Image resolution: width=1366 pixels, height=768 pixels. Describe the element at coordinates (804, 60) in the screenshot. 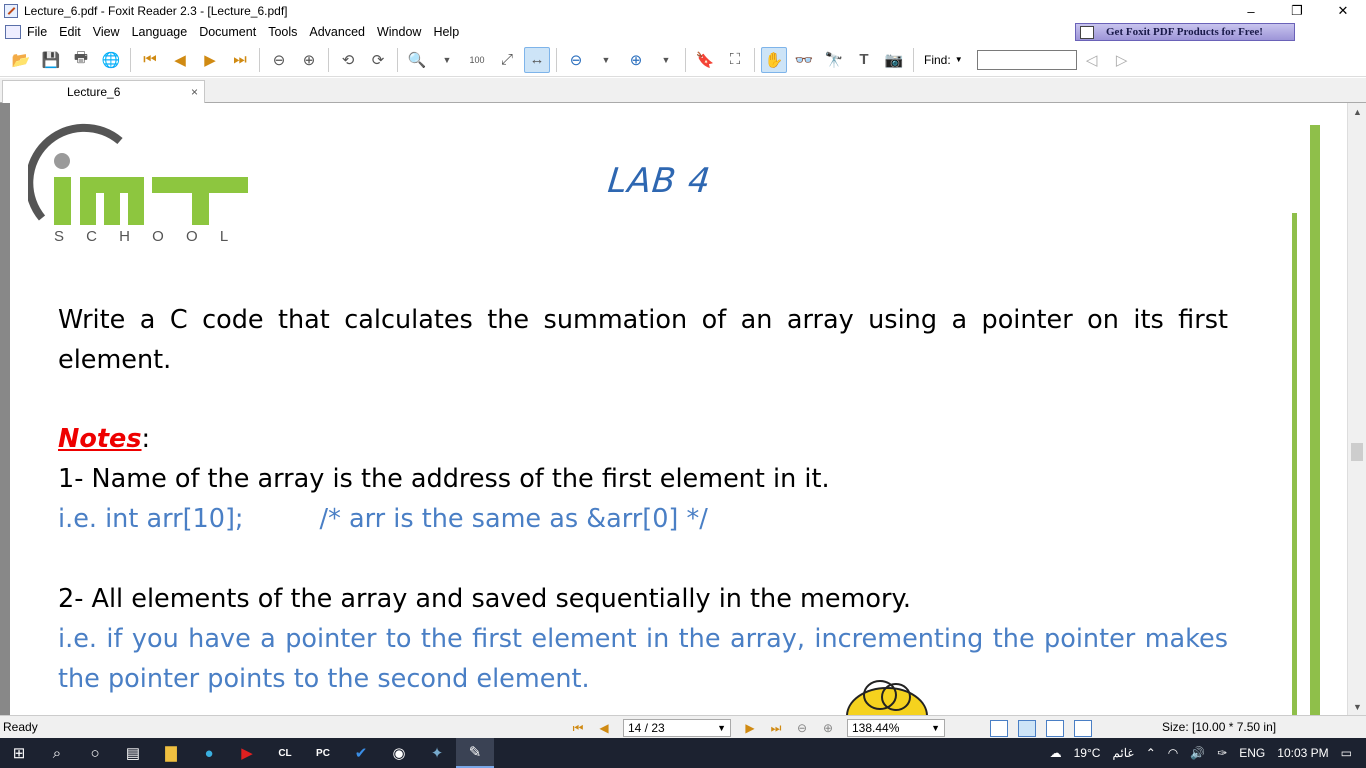

I see `loupe-icon: 👓` at that location.